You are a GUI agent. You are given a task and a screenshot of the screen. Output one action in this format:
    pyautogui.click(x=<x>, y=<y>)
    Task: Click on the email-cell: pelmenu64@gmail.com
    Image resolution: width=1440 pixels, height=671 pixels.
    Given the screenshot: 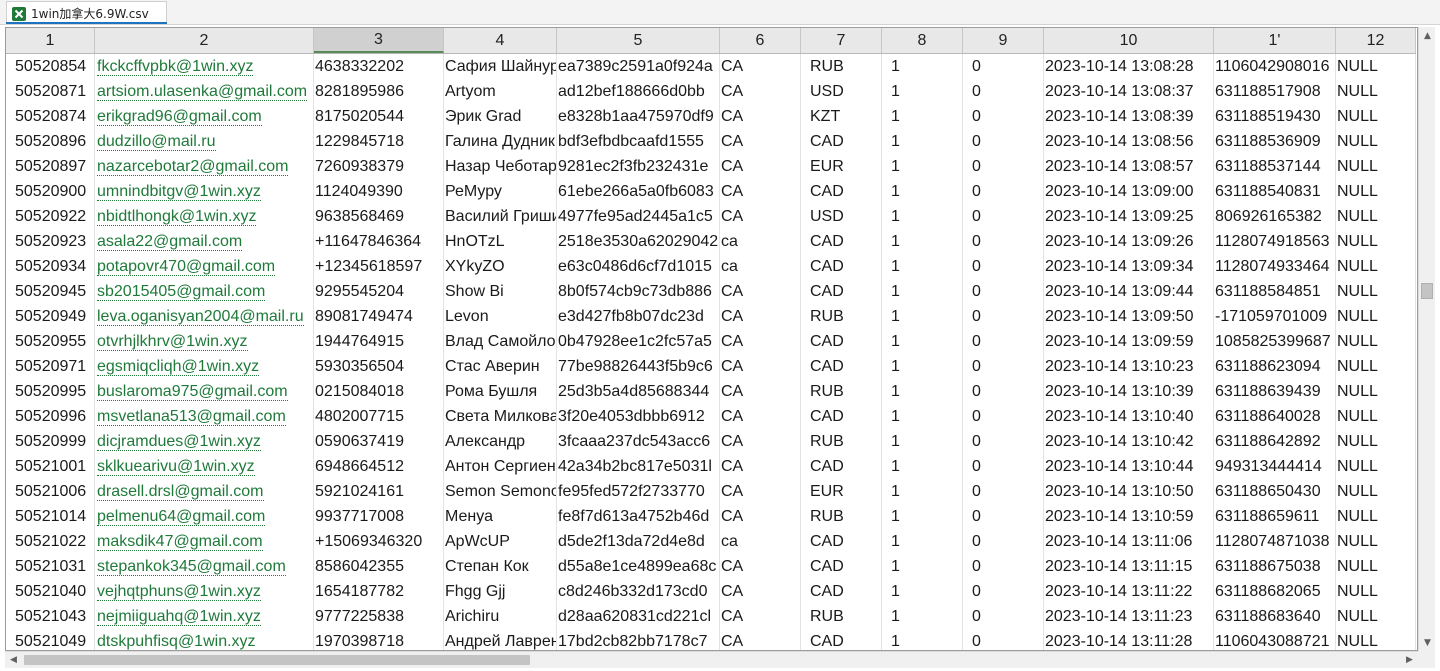 What is the action you would take?
    pyautogui.click(x=204, y=516)
    